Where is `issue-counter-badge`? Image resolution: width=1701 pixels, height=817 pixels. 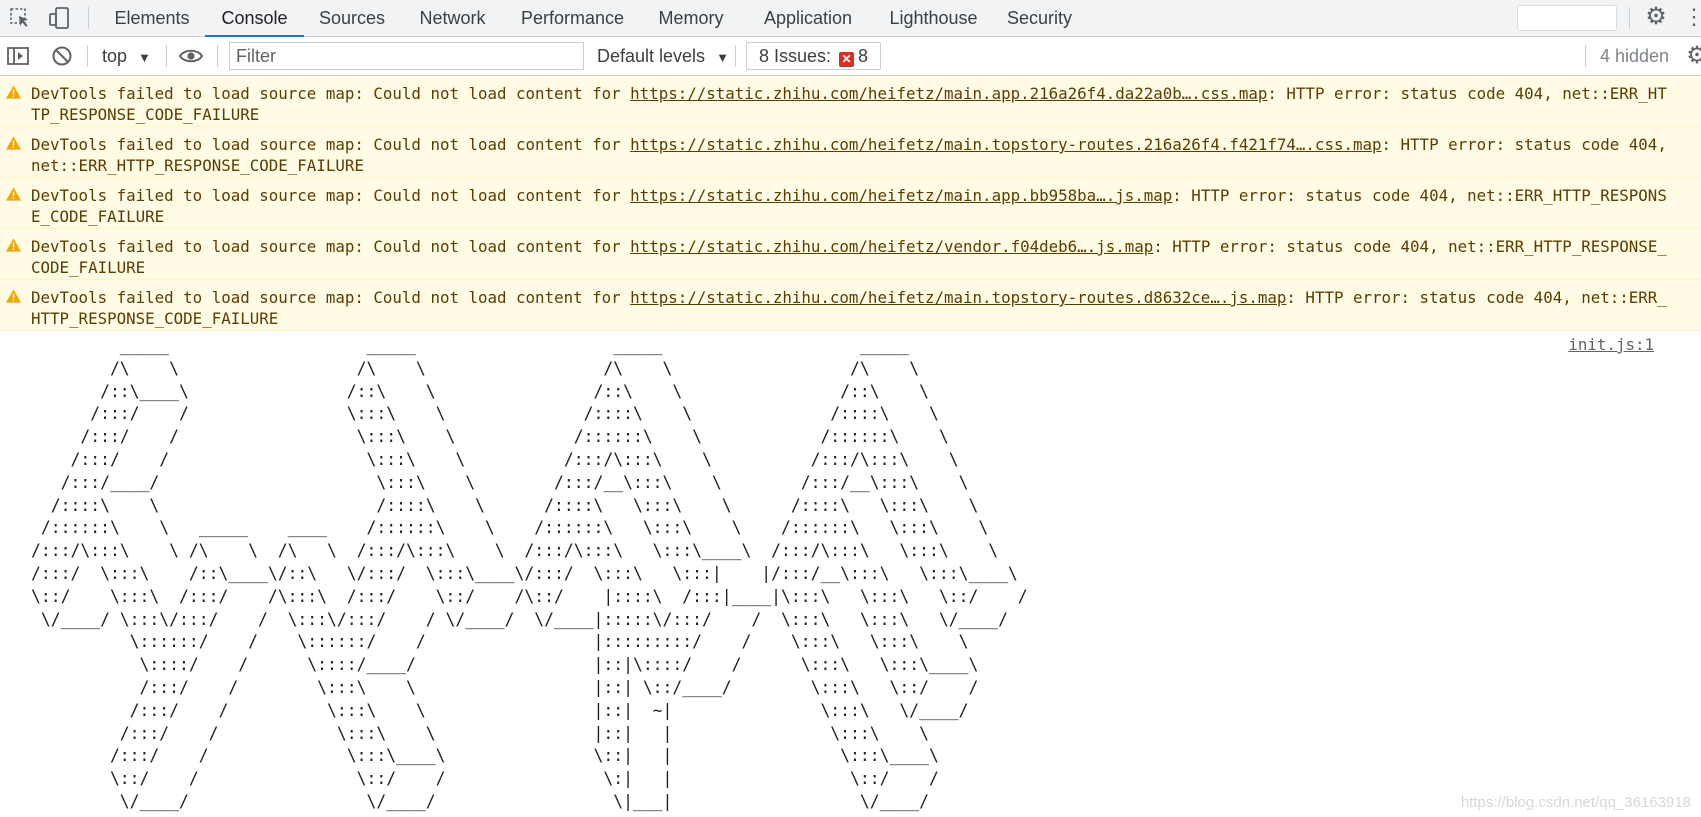
issue-counter-badge is located at coordinates (1567, 18).